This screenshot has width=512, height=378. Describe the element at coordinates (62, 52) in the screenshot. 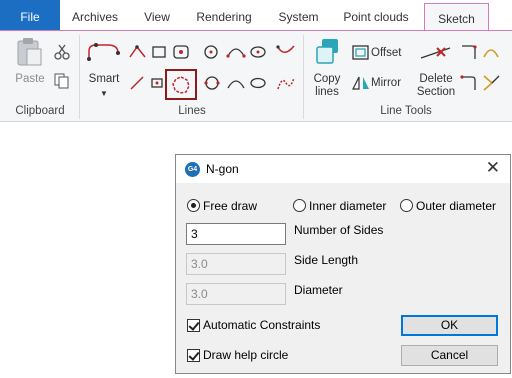

I see `cut-icon` at that location.